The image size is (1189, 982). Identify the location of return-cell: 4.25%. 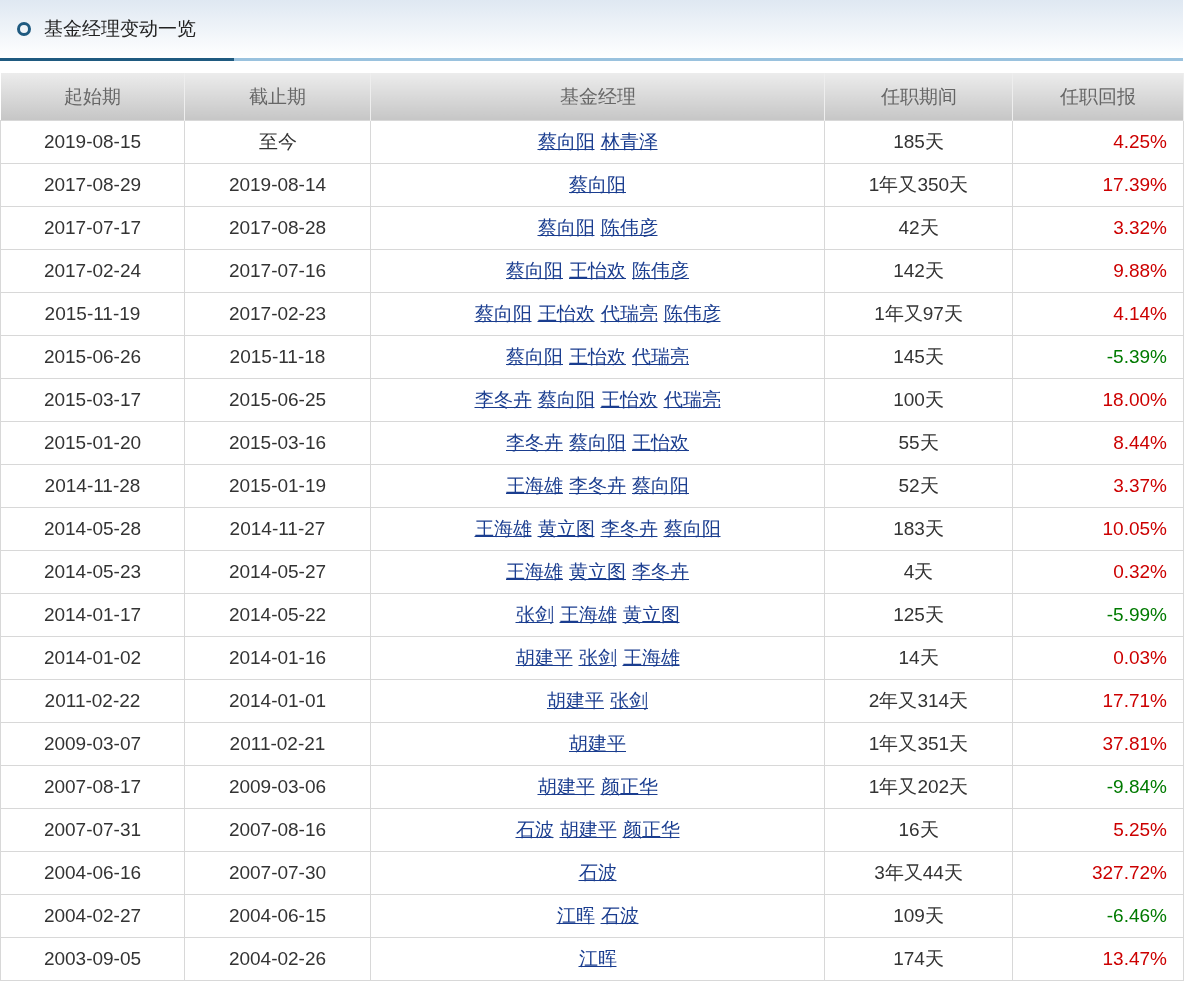
(1098, 142).